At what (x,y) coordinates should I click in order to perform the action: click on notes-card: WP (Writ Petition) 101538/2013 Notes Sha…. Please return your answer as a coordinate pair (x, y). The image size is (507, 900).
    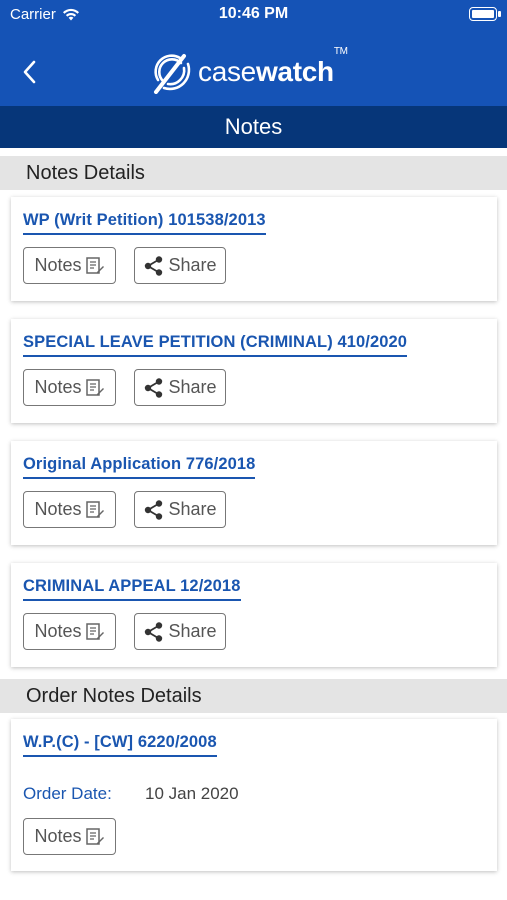
    Looking at the image, I should click on (254, 249).